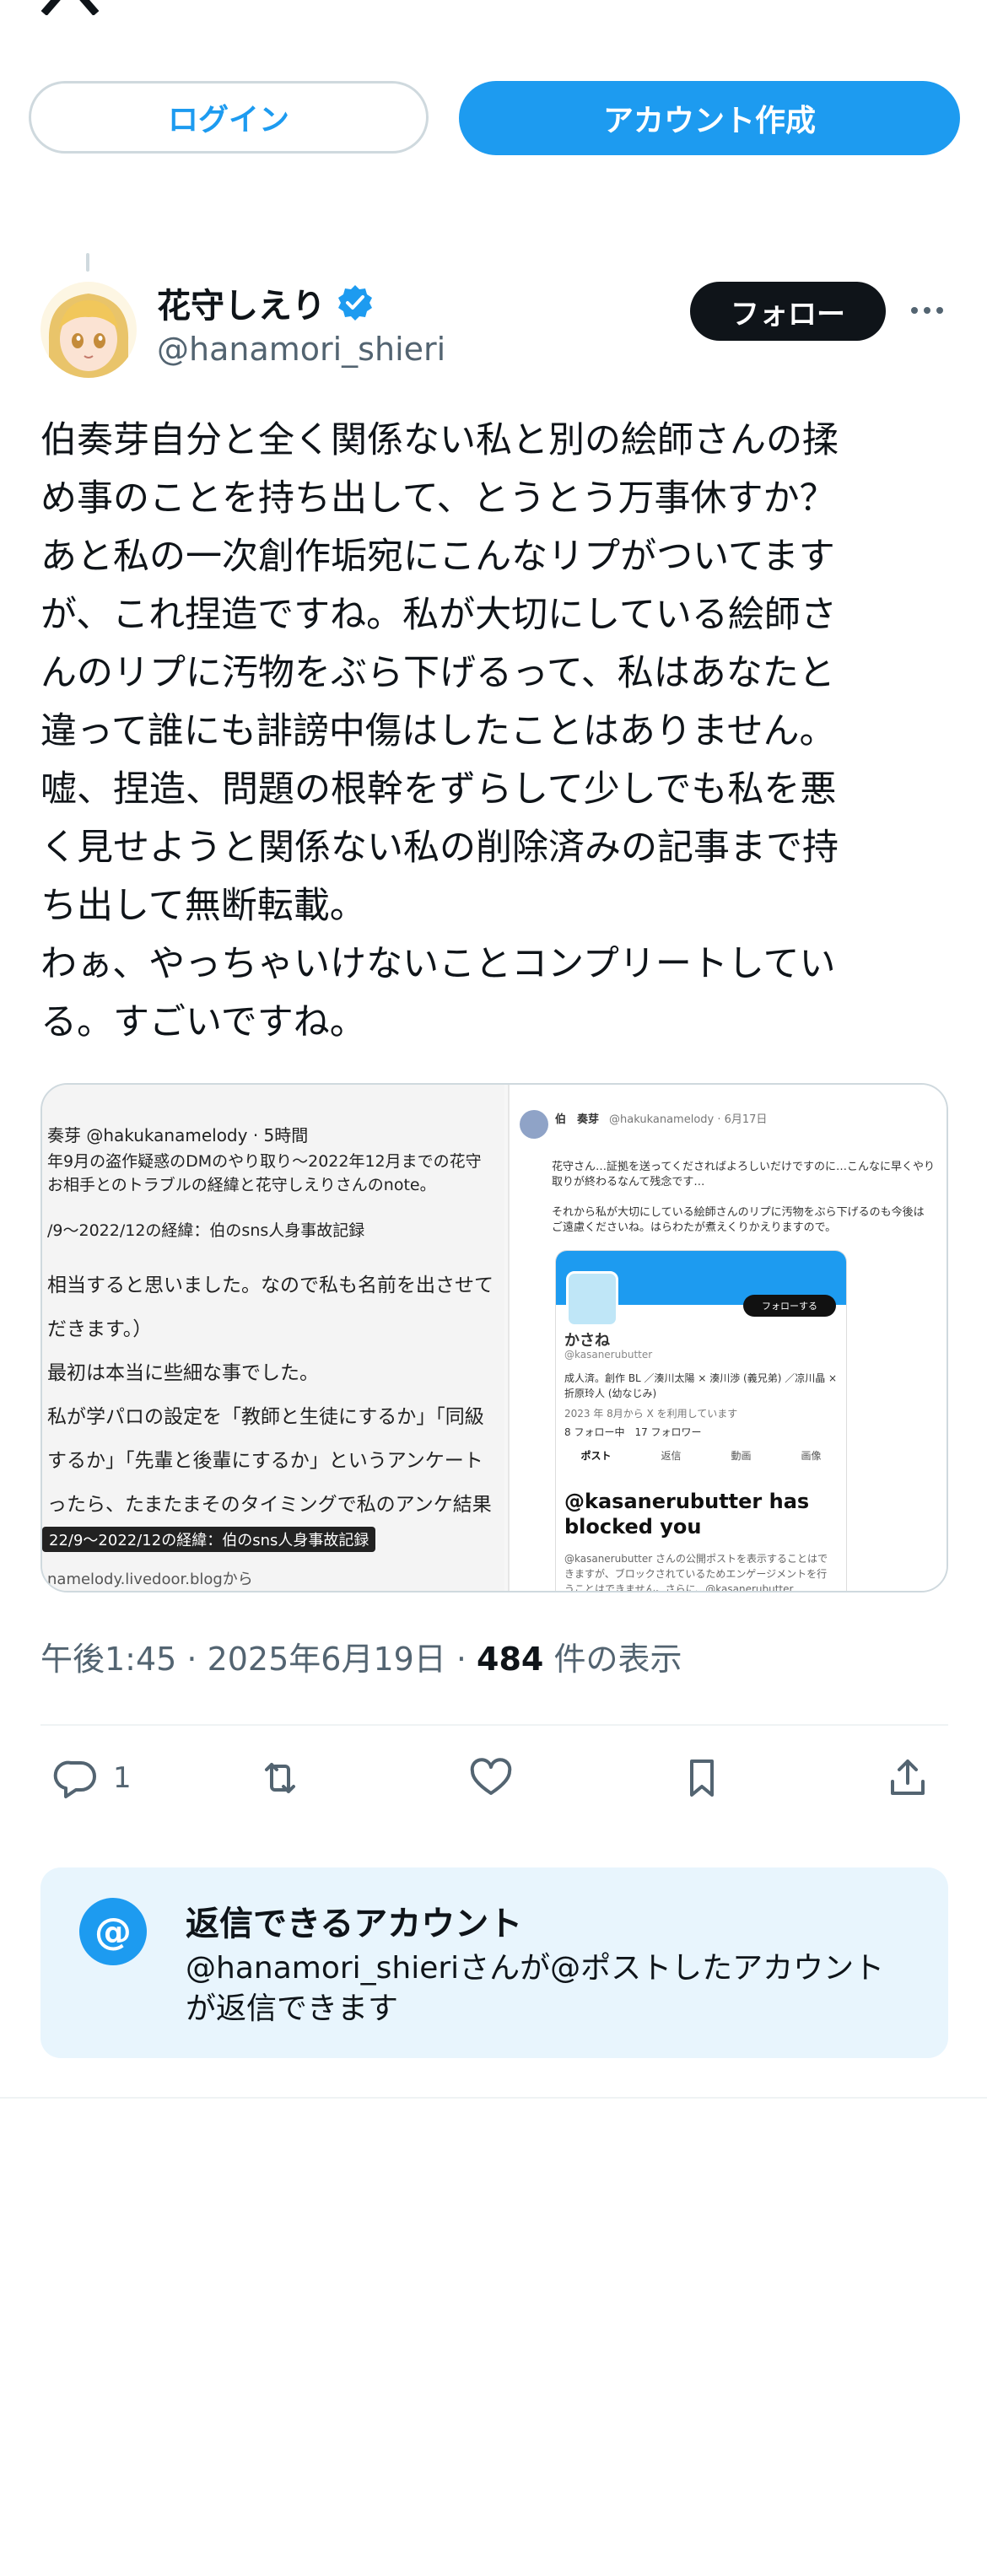 Image resolution: width=987 pixels, height=2576 pixels. Describe the element at coordinates (100, 1329) in the screenshot. I see `media-left-body: だきます。）` at that location.